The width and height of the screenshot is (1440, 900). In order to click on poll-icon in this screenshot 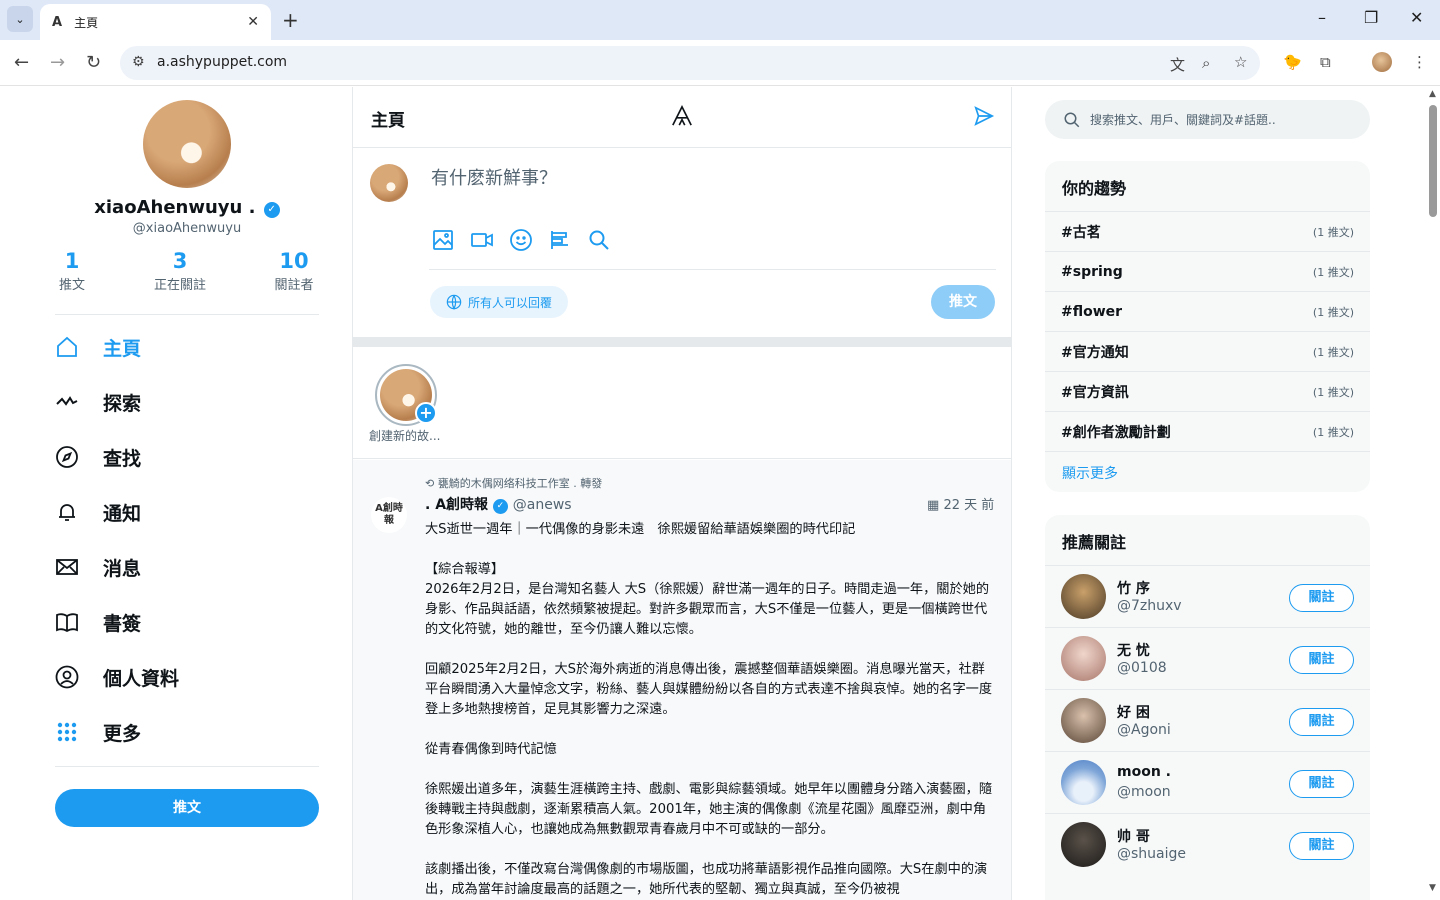, I will do `click(560, 240)`.